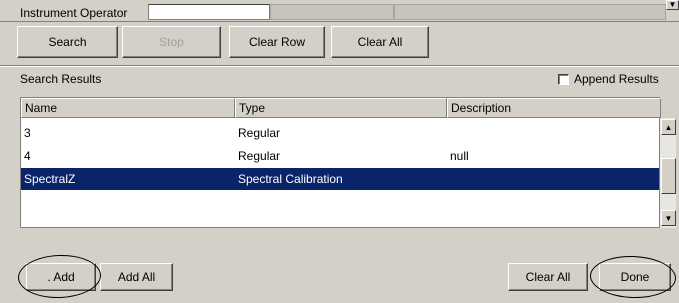 Image resolution: width=679 pixels, height=303 pixels. Describe the element at coordinates (341, 133) in the screenshot. I see `table-row: 3 Regular` at that location.